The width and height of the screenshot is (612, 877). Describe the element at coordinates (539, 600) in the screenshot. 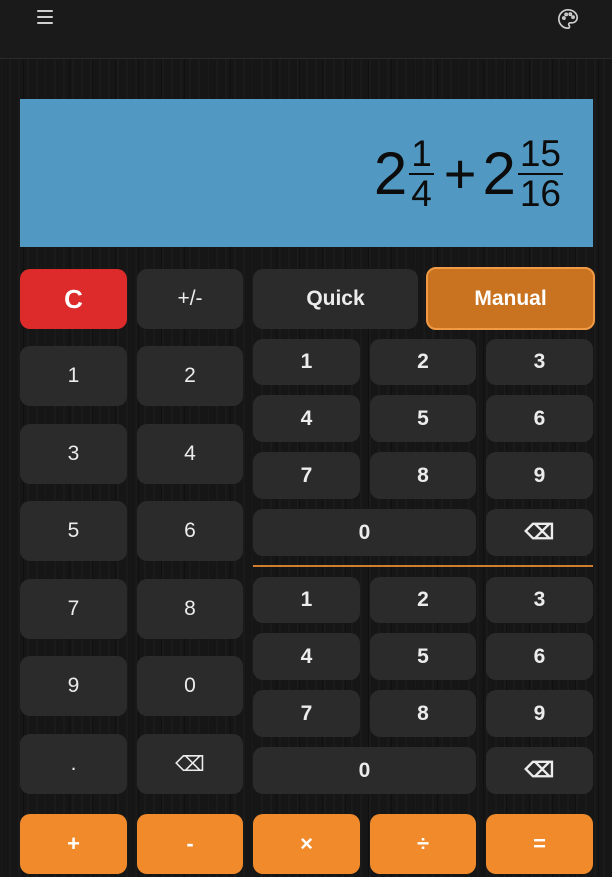

I see `denominator-key-3: 3` at that location.